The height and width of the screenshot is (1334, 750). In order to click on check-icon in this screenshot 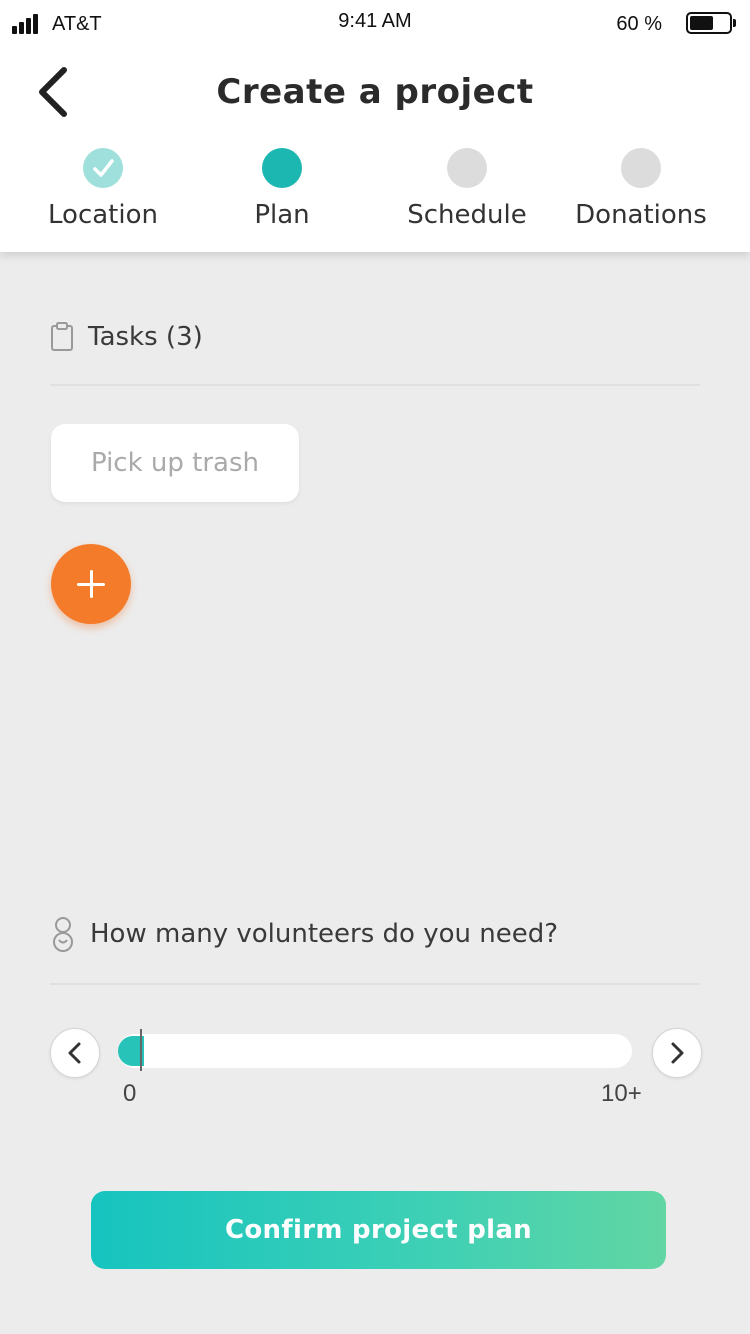, I will do `click(103, 168)`.